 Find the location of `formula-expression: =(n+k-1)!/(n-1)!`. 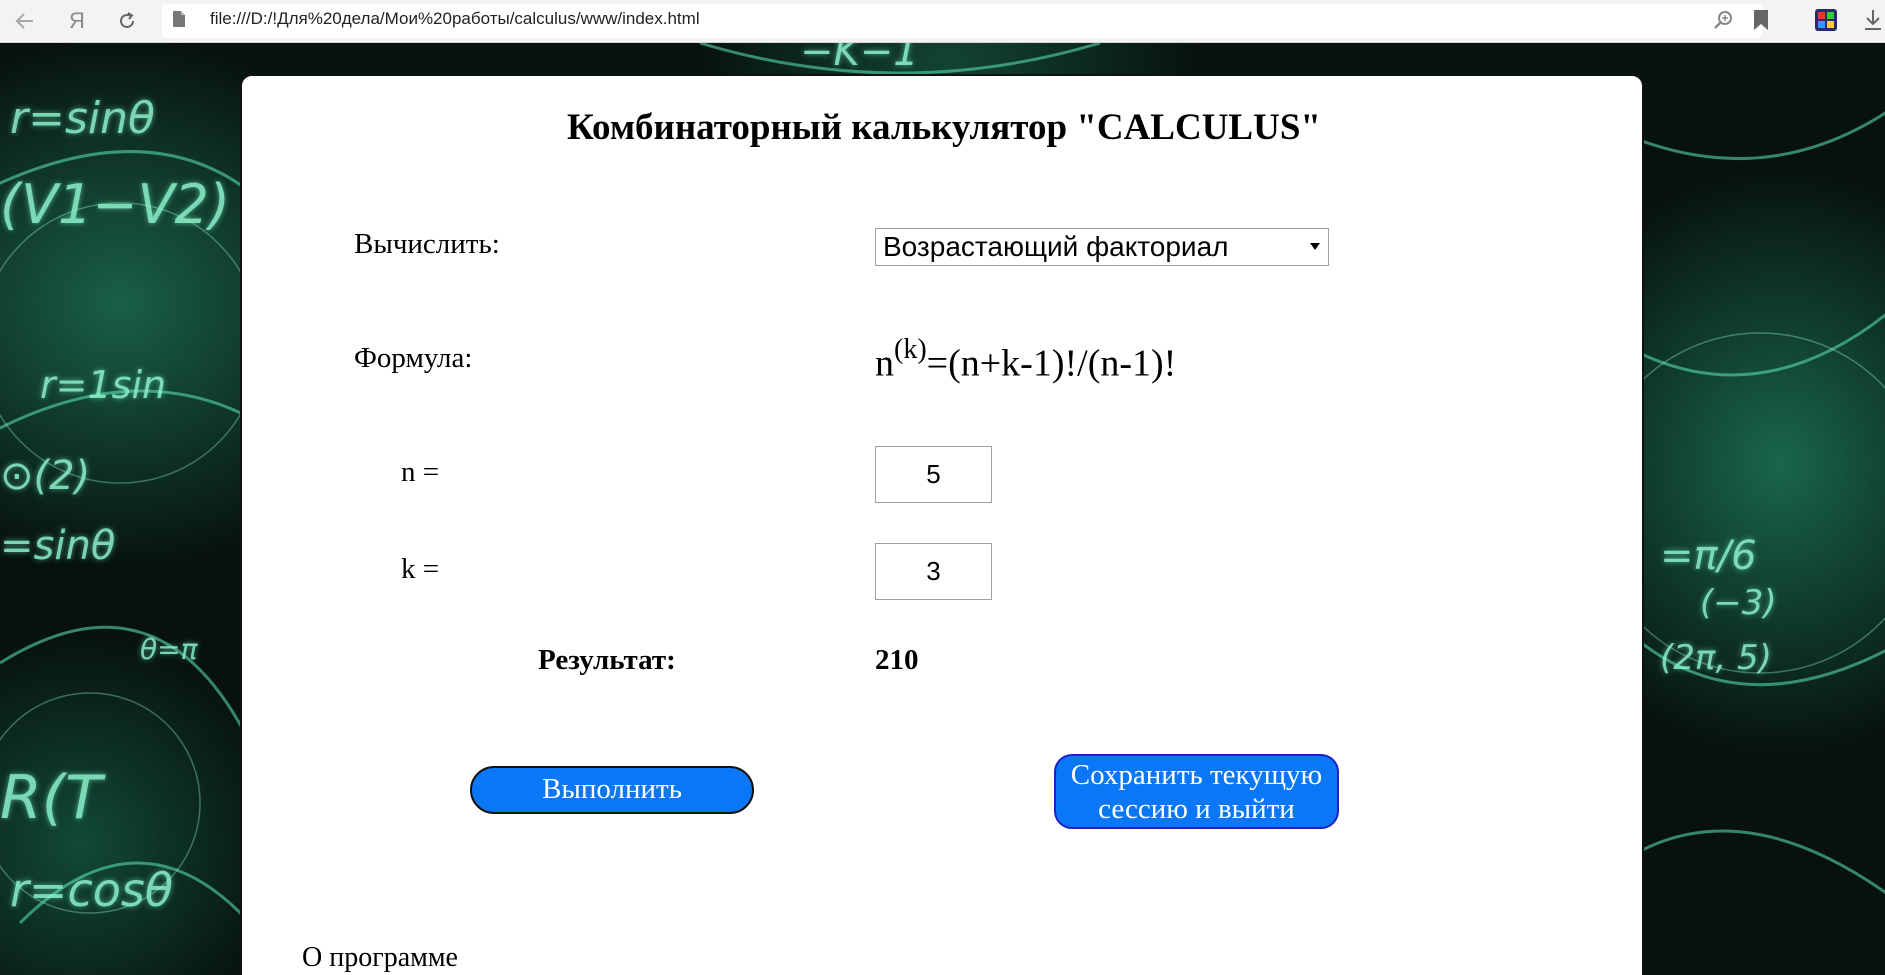

formula-expression: =(n+k-1)!/(n-1)! is located at coordinates (1051, 363).